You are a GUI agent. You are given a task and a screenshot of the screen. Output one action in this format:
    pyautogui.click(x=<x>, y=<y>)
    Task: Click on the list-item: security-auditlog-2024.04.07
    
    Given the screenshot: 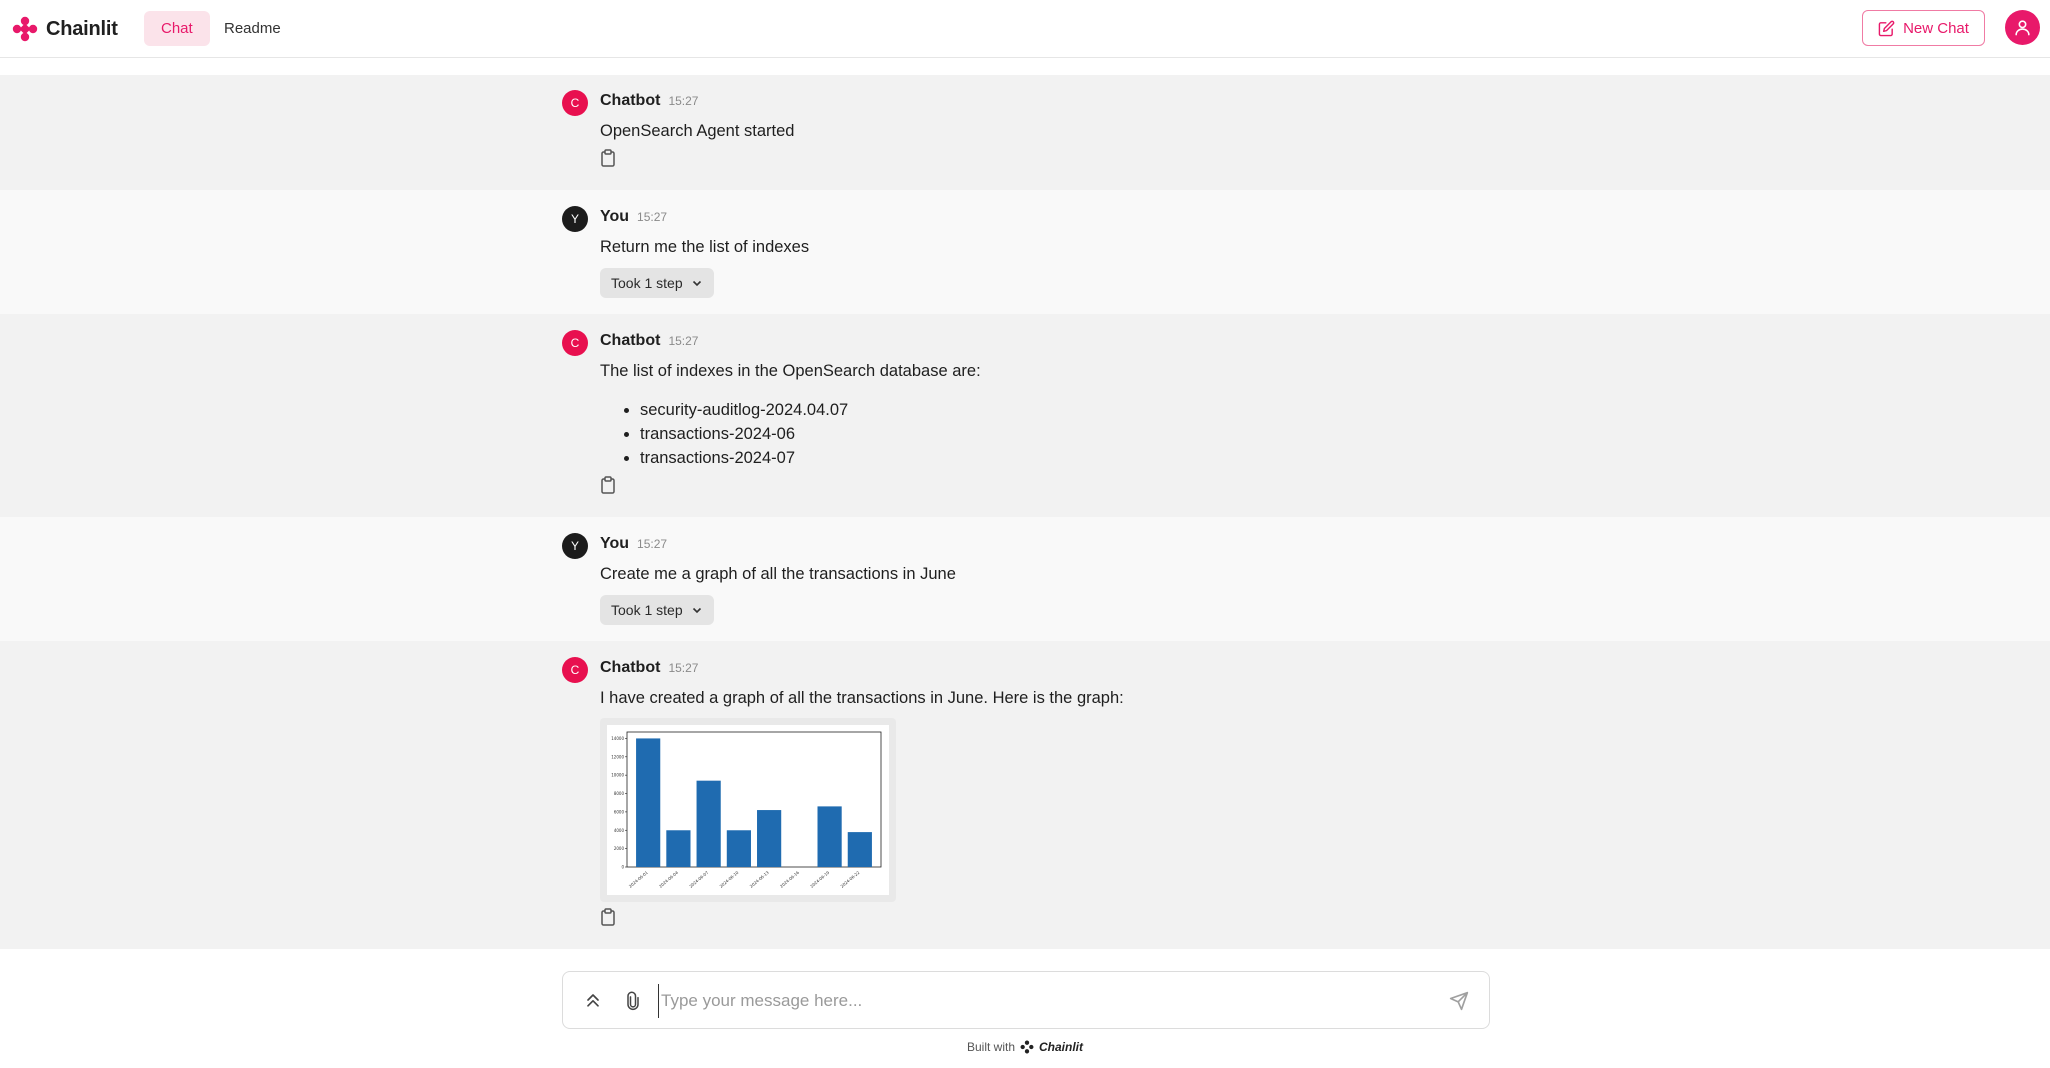 What is the action you would take?
    pyautogui.click(x=744, y=410)
    